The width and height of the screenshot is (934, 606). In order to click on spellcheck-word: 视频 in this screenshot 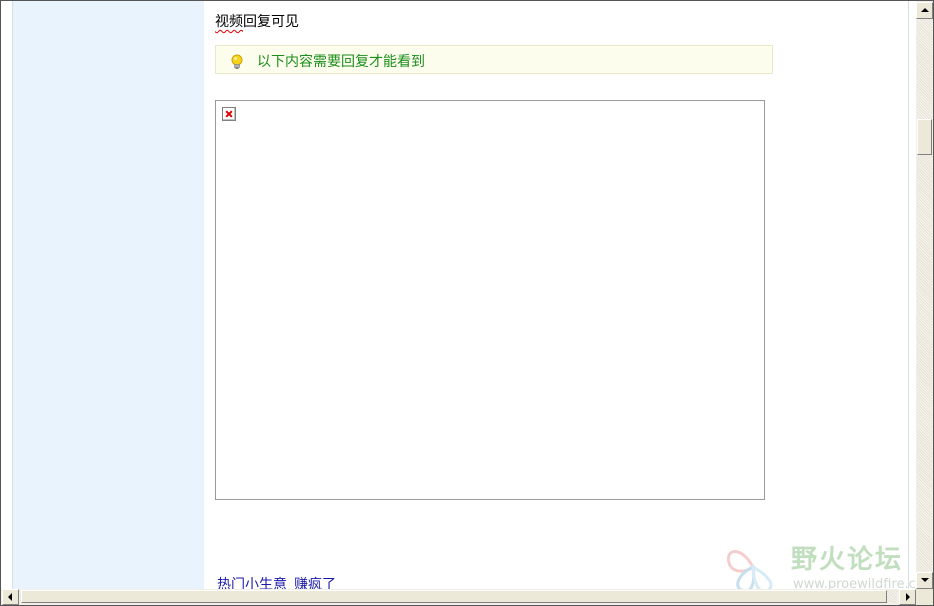, I will do `click(229, 22)`.